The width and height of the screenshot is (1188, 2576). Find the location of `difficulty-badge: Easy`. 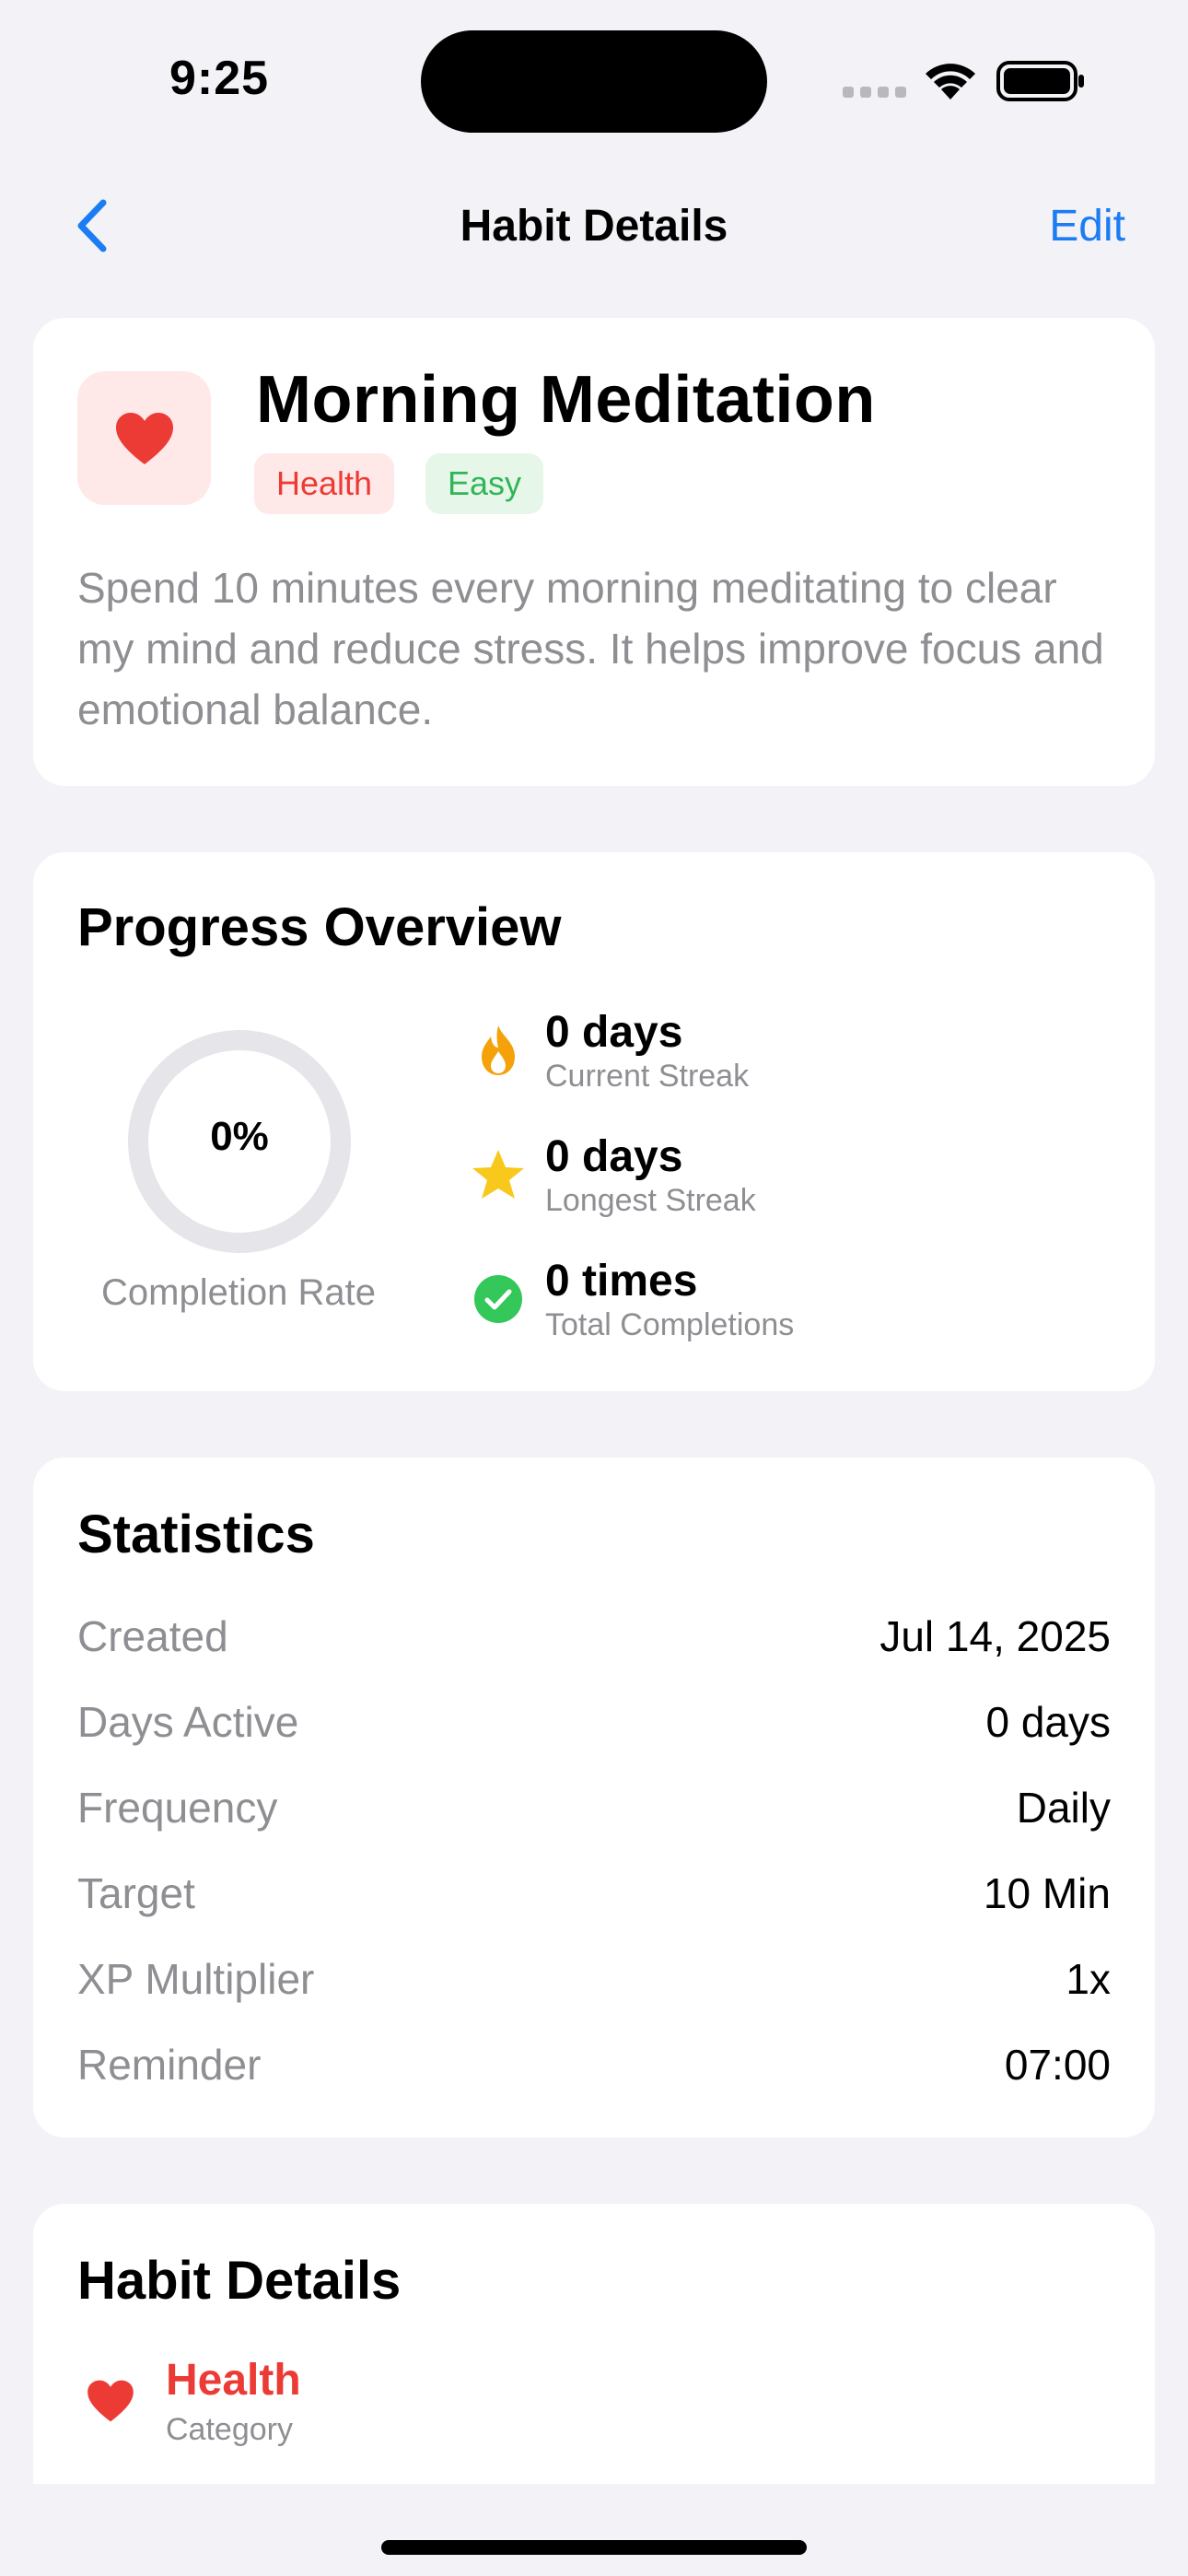

difficulty-badge: Easy is located at coordinates (485, 484).